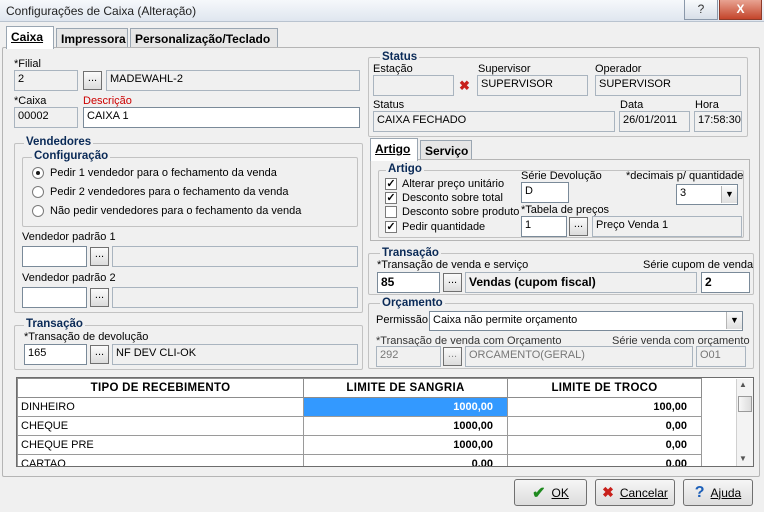  Describe the element at coordinates (59, 142) in the screenshot. I see `vendedores-title: Vendedores` at that location.